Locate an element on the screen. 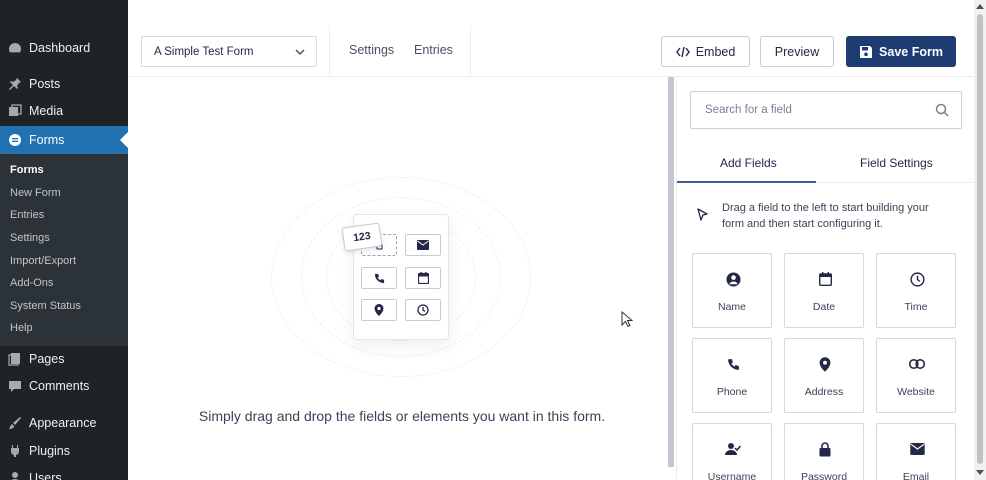  submenu-item-forms: Forms is located at coordinates (27, 170).